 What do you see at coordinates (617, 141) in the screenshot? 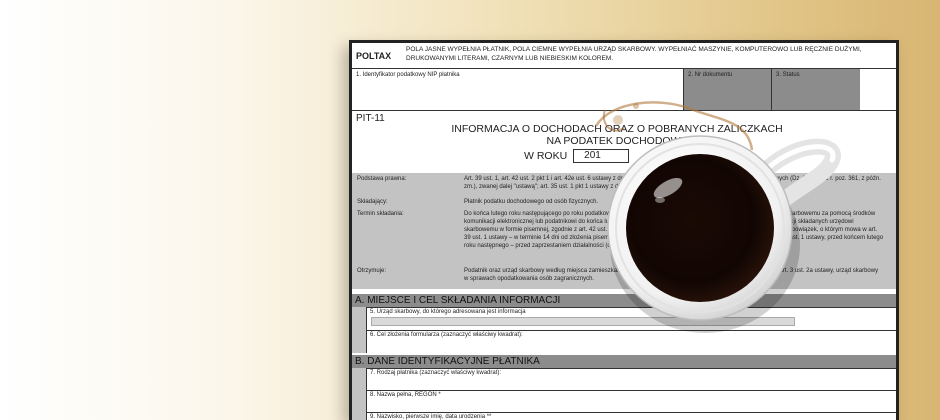
I see `form-title-line2: NA PODATEK DOCHODOWY` at bounding box center [617, 141].